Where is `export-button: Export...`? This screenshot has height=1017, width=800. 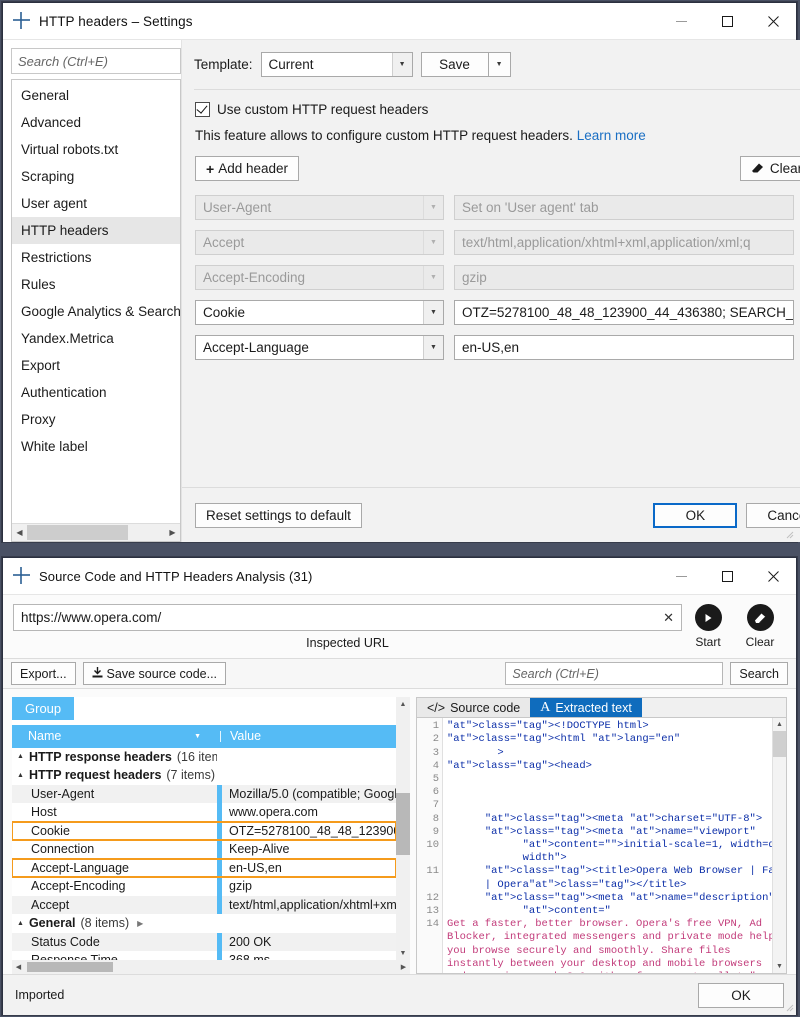
export-button: Export... is located at coordinates (43, 673).